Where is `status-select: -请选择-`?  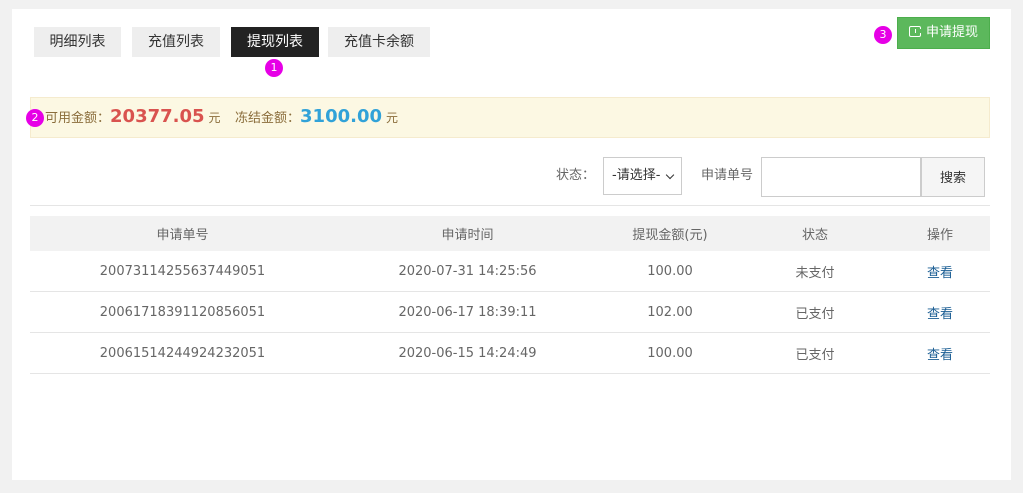
status-select: -请选择- is located at coordinates (642, 176).